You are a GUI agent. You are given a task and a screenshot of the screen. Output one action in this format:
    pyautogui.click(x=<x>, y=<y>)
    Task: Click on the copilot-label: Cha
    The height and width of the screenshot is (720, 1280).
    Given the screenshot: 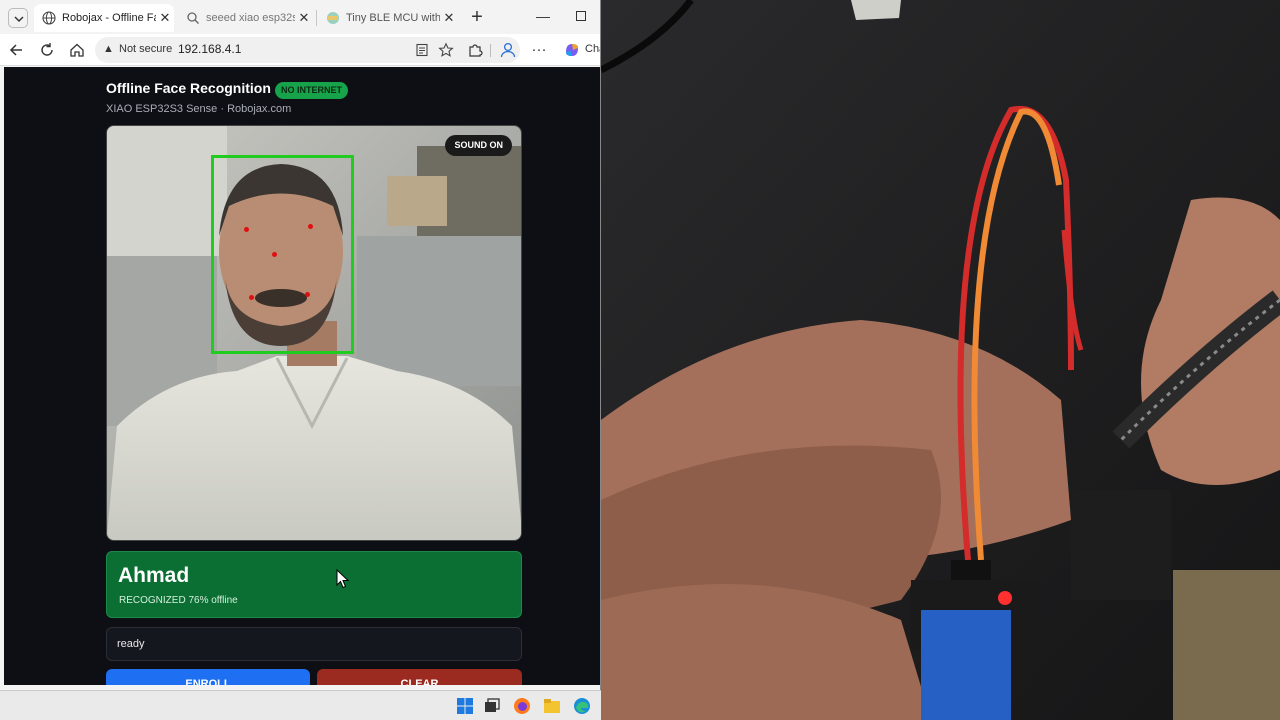 What is the action you would take?
    pyautogui.click(x=592, y=49)
    